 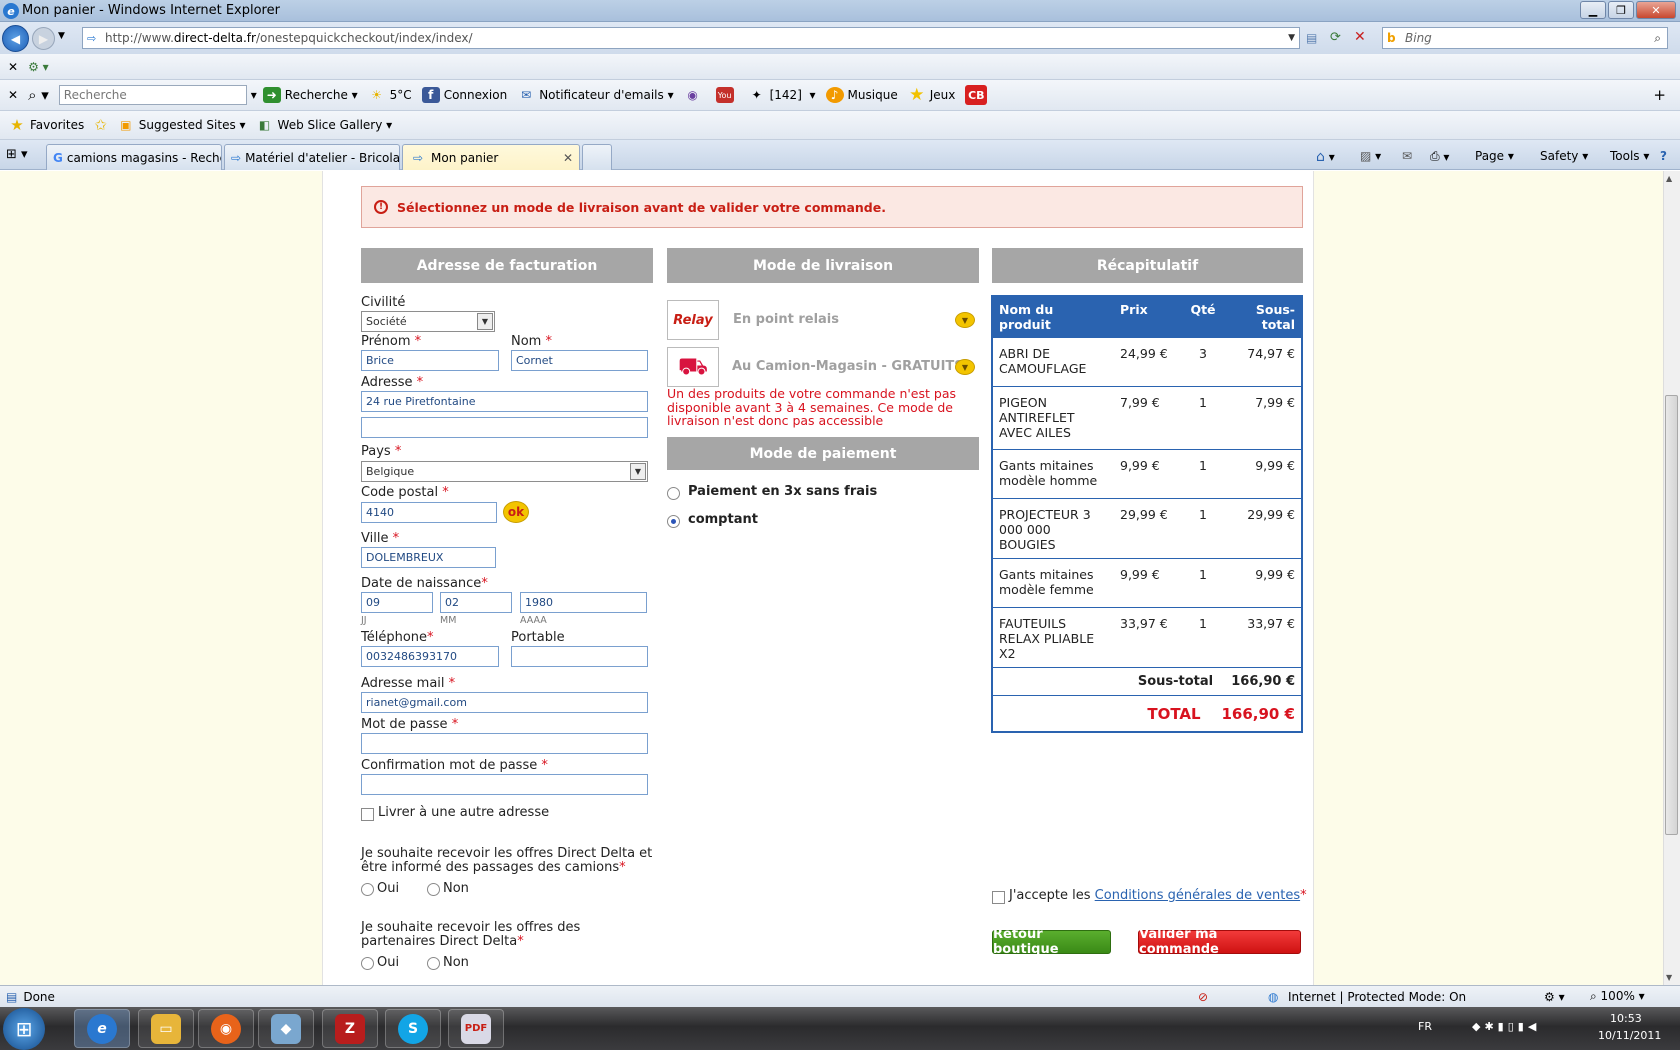 I want to click on taskbar-app: ◆, so click(x=286, y=1028).